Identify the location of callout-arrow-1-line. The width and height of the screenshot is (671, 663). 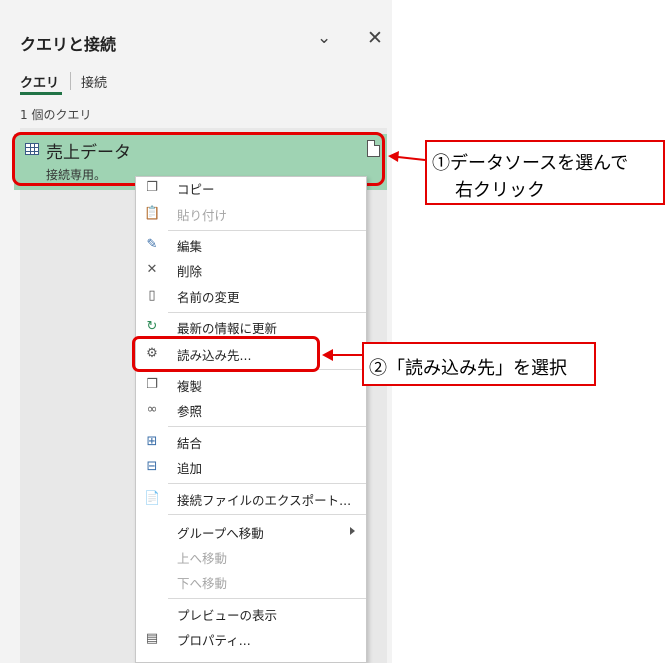
(411, 158).